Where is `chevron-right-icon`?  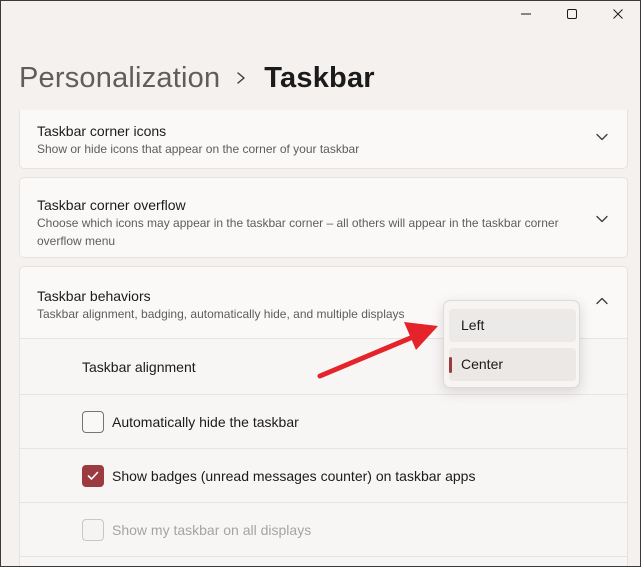 chevron-right-icon is located at coordinates (241, 78).